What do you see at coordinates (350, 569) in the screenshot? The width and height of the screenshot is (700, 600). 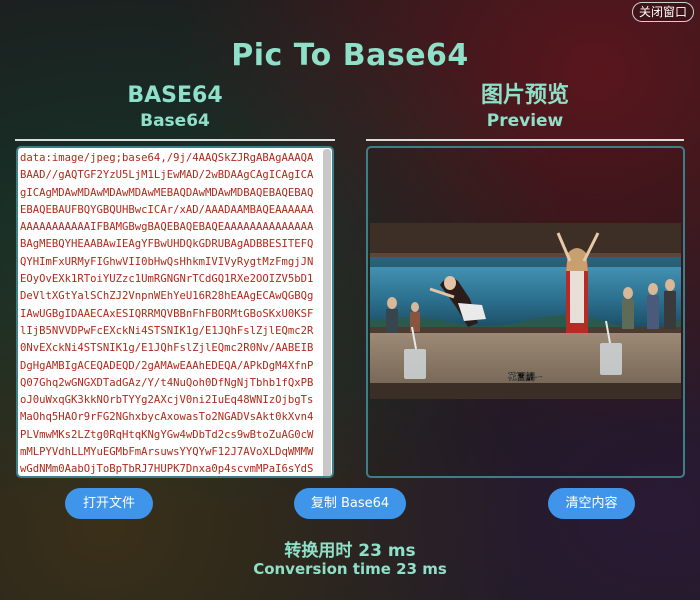 I see `conversion-time-en: Conversion time 23 ms` at bounding box center [350, 569].